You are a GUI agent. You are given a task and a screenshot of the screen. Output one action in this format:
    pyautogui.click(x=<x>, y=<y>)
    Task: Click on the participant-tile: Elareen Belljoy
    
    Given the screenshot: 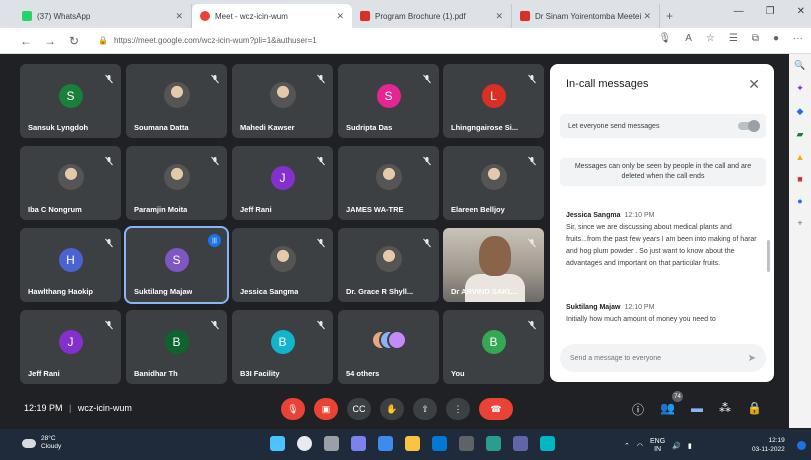 What is the action you would take?
    pyautogui.click(x=493, y=183)
    